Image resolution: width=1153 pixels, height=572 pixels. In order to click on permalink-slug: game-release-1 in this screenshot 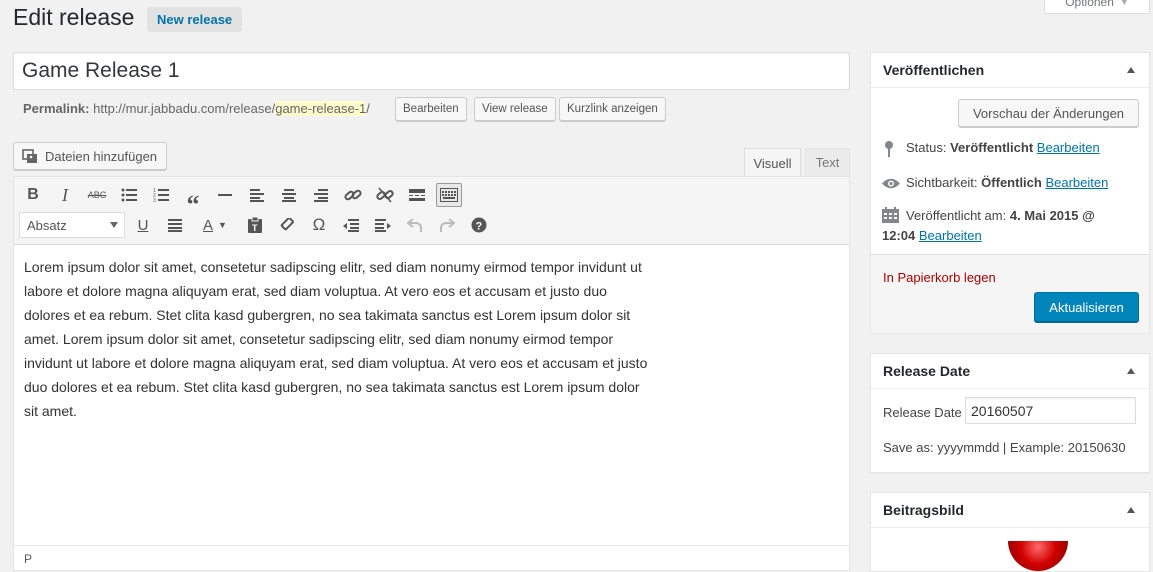, I will do `click(321, 108)`.